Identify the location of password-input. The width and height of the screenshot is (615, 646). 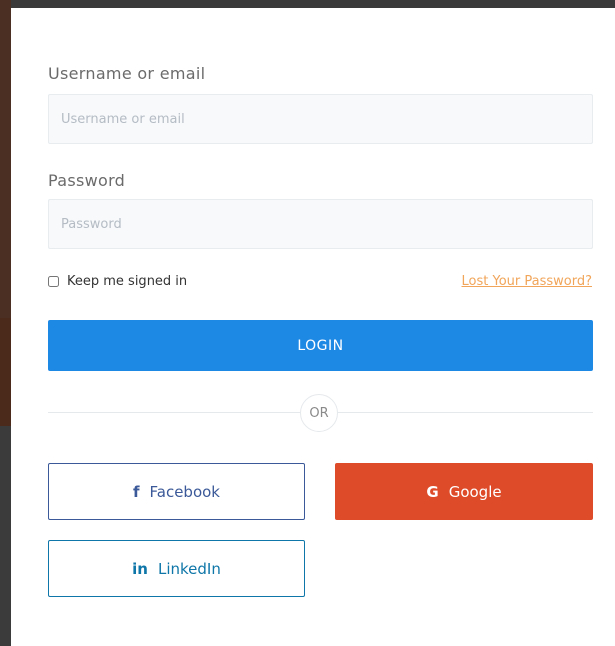
(320, 224).